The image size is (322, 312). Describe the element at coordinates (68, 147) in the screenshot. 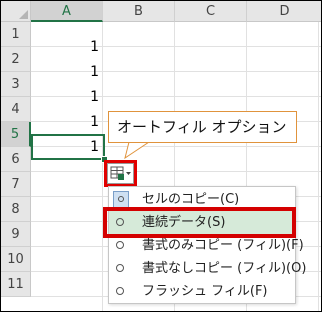

I see `active-cell-border` at that location.